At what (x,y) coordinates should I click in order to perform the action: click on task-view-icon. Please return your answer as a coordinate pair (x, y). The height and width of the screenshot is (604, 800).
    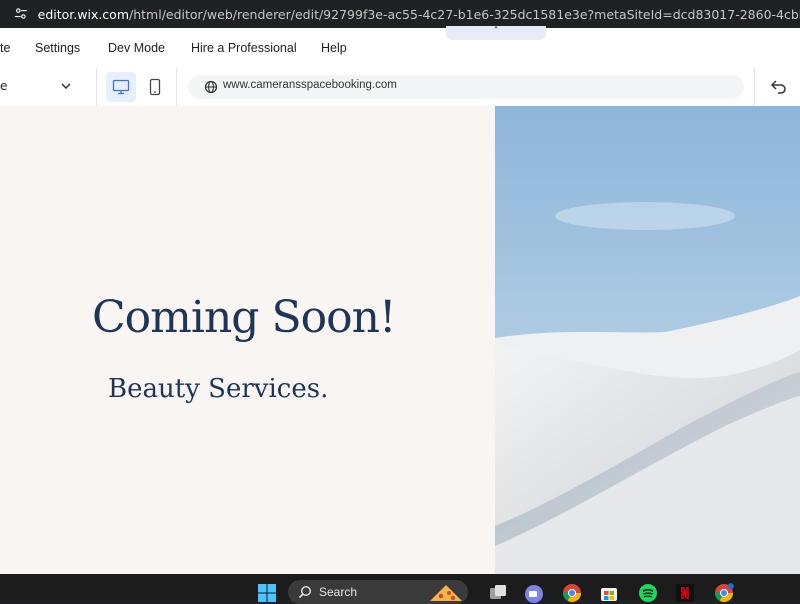
    Looking at the image, I should click on (498, 593).